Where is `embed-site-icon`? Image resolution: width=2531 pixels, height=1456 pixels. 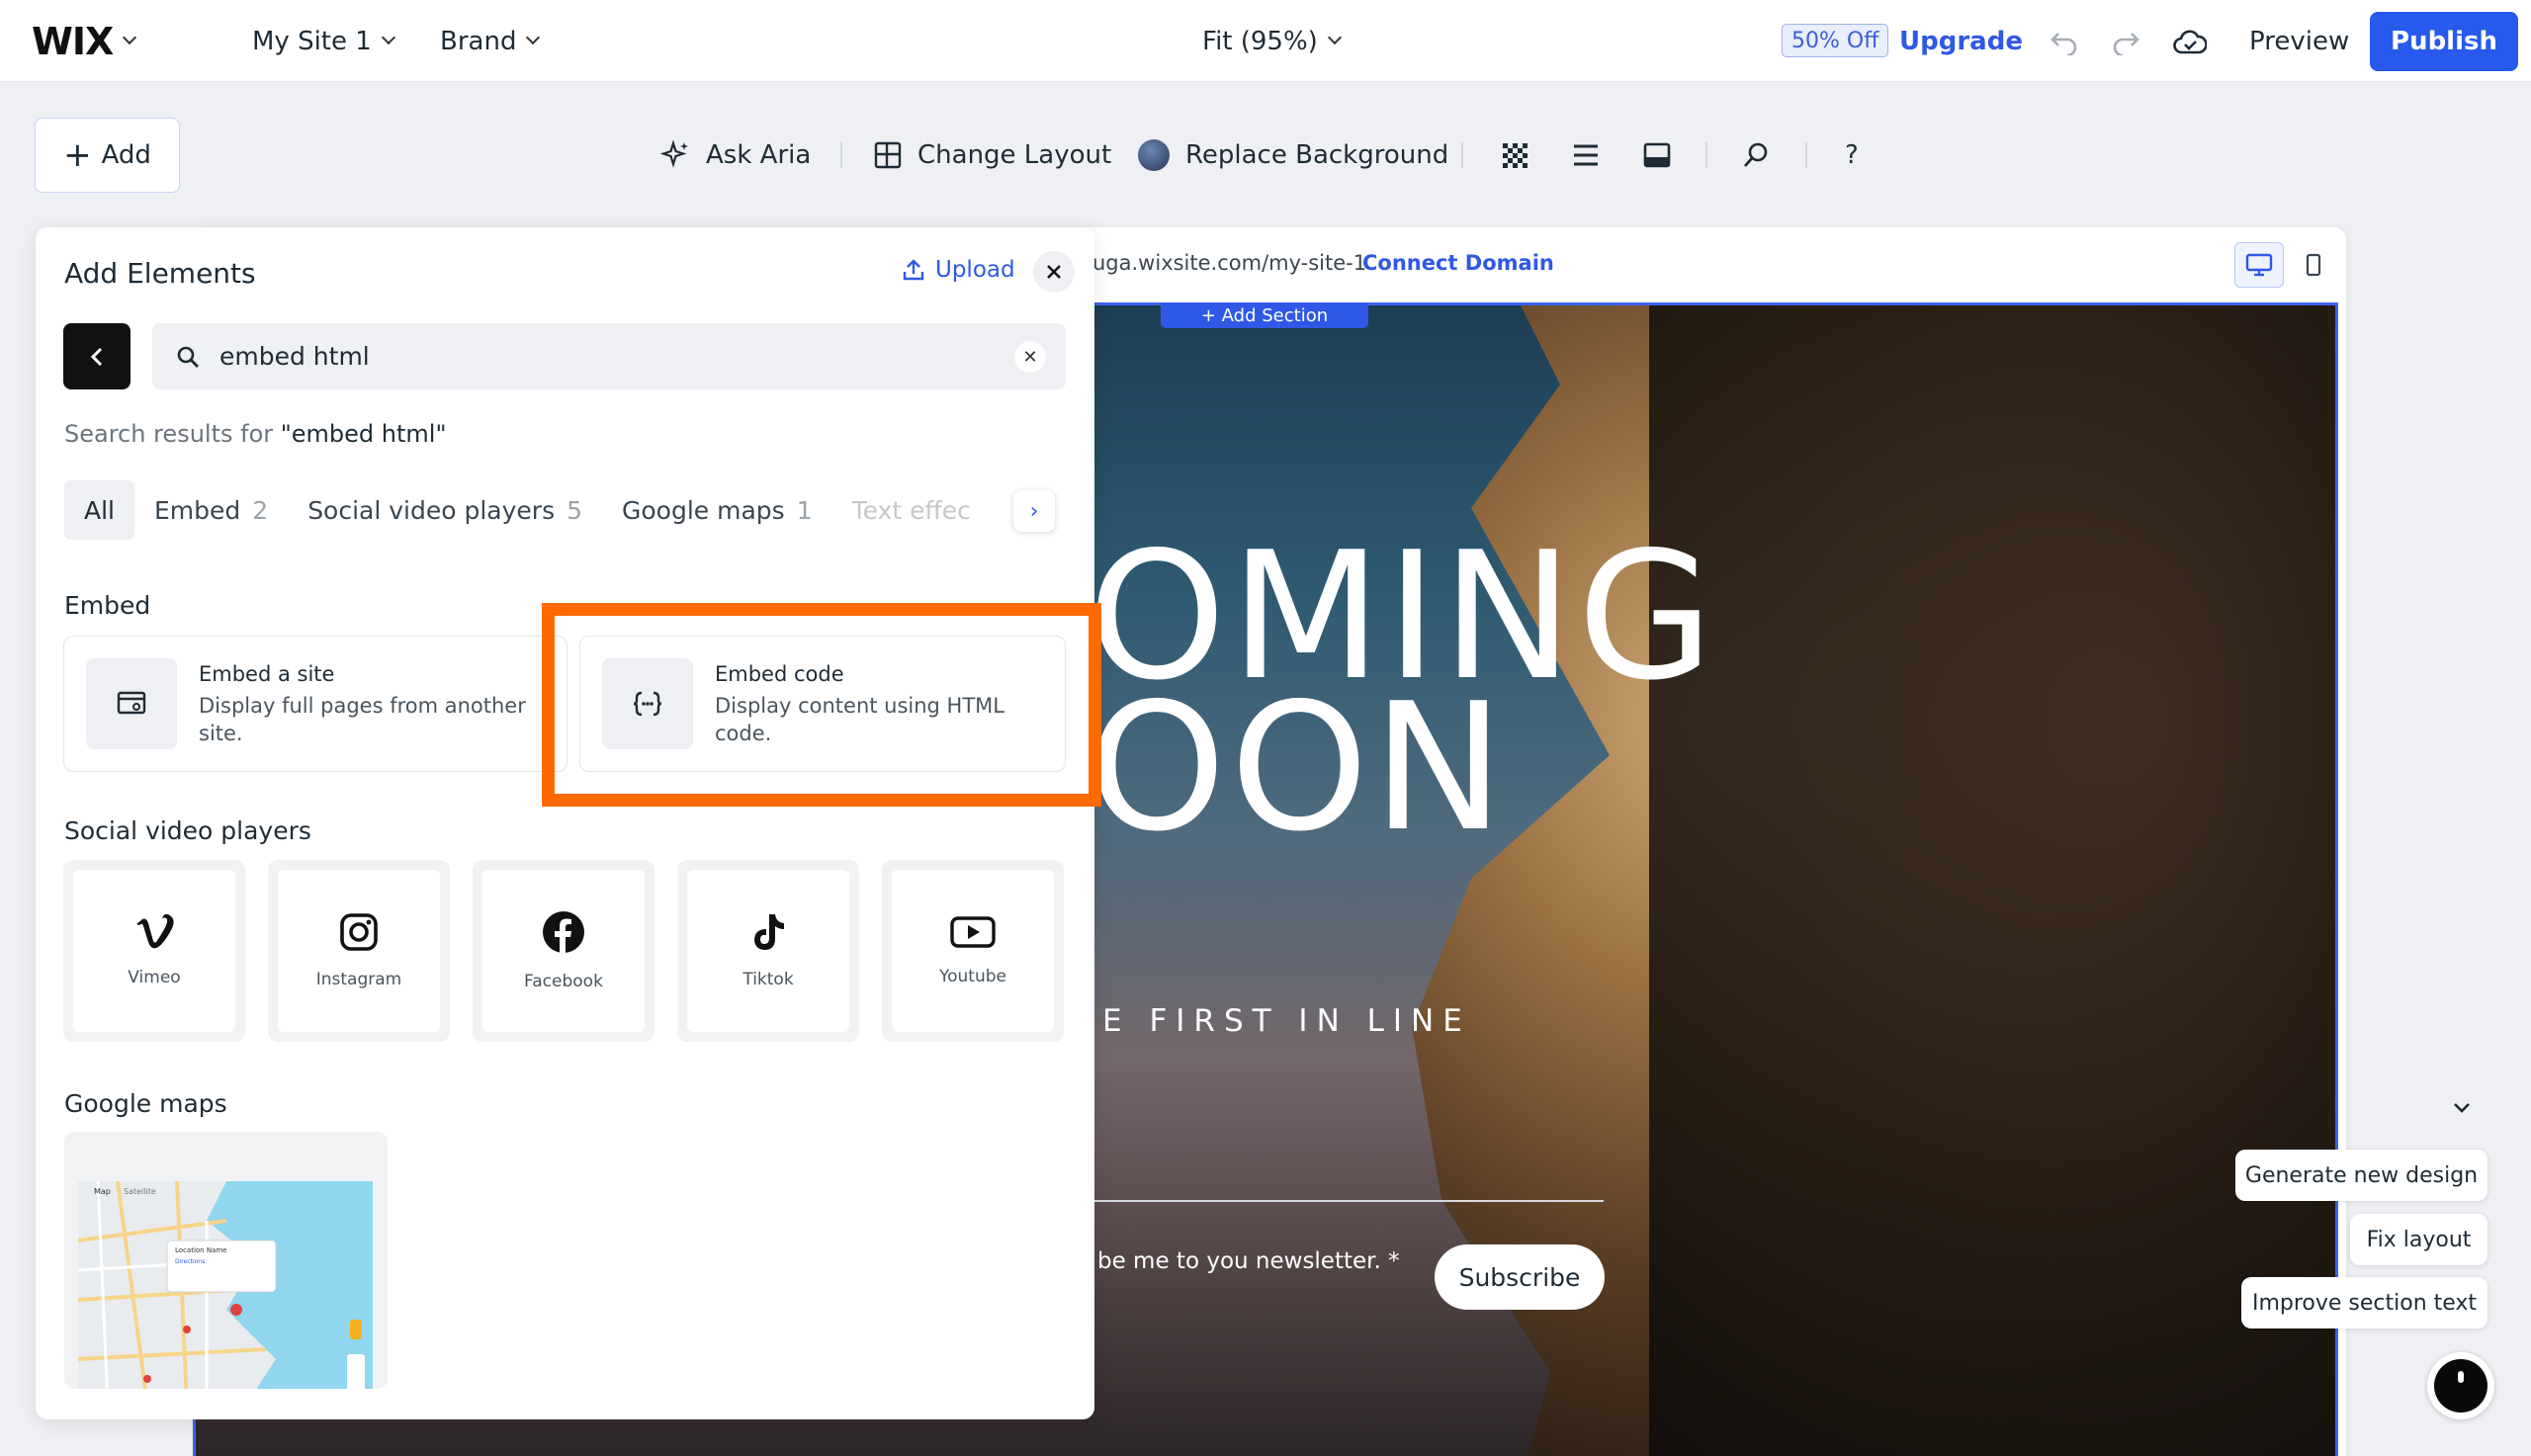 embed-site-icon is located at coordinates (132, 703).